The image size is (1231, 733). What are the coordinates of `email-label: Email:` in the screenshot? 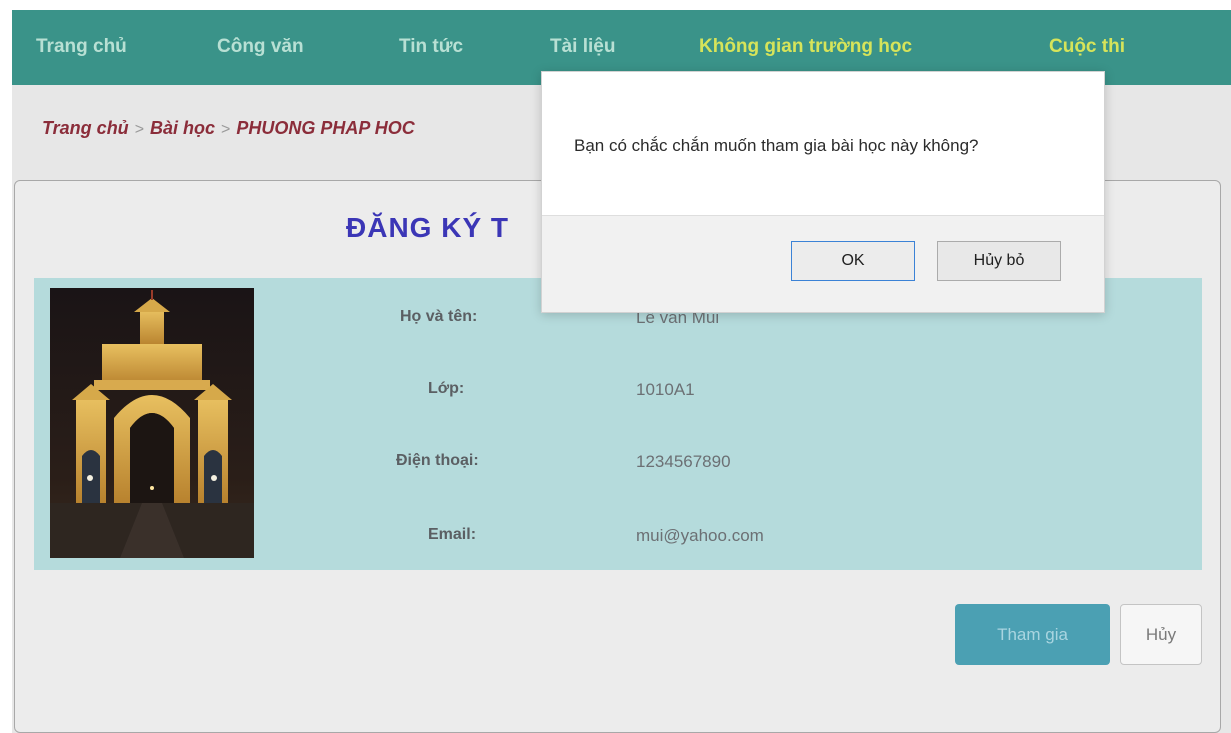 It's located at (452, 534).